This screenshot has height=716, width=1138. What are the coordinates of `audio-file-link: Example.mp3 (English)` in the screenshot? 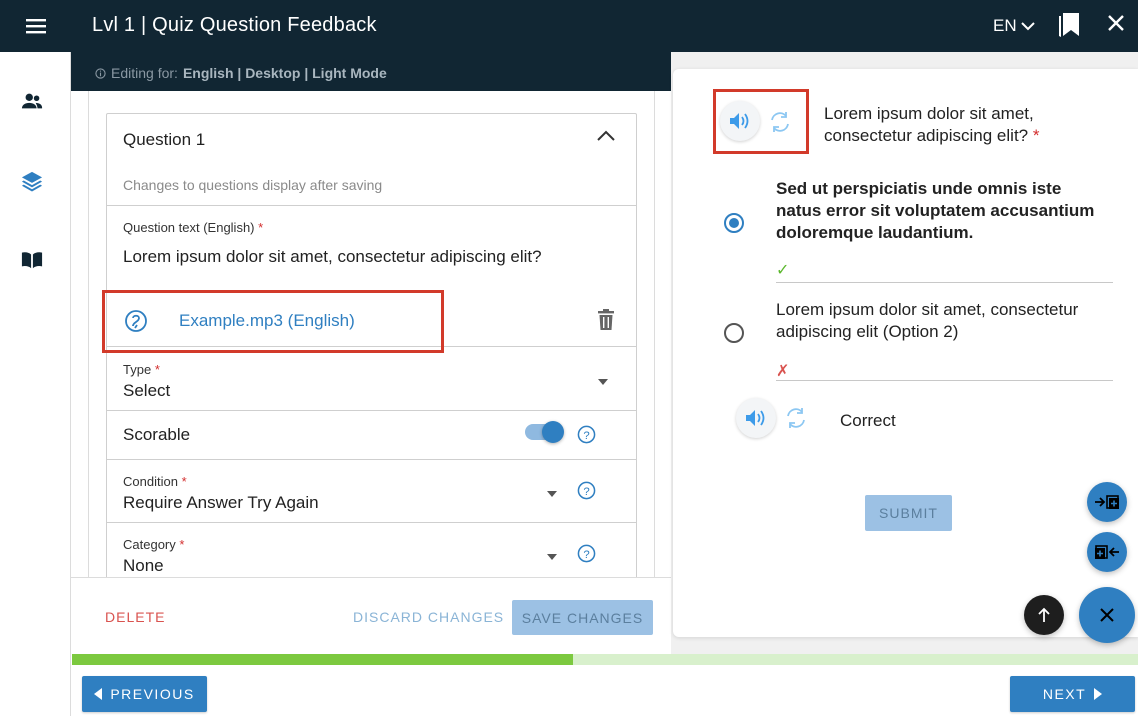 It's located at (267, 321).